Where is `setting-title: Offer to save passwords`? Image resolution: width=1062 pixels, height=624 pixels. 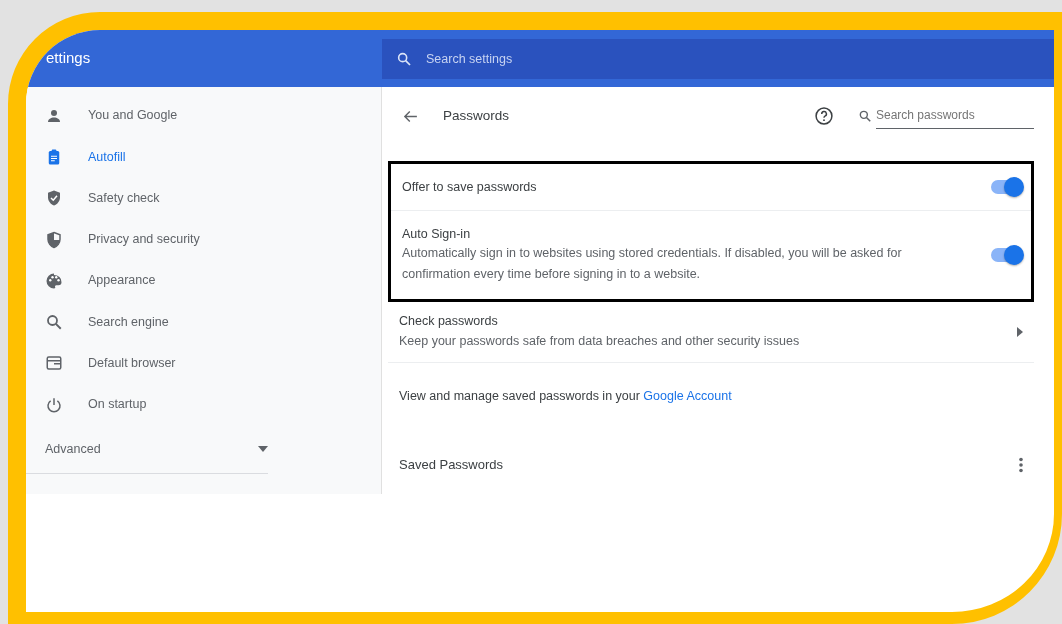
setting-title: Offer to save passwords is located at coordinates (469, 187).